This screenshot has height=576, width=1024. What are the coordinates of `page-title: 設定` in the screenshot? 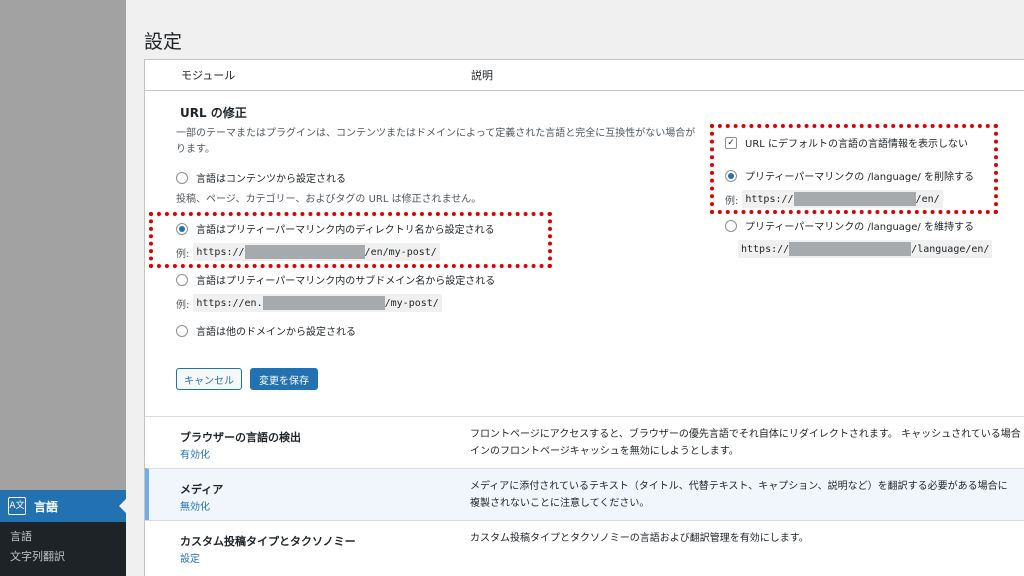 It's located at (163, 41).